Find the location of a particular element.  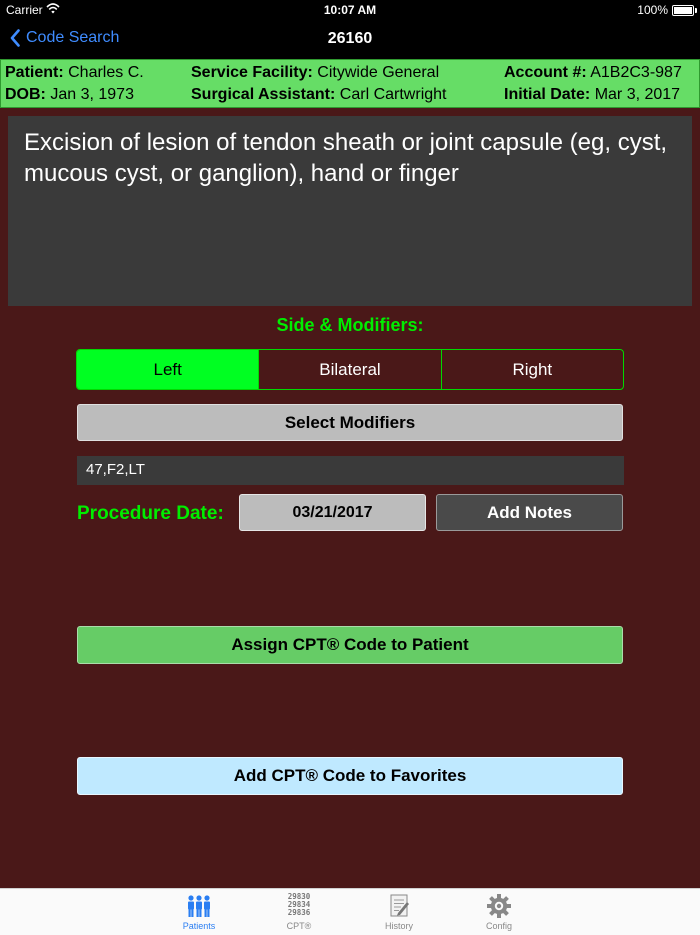

modifiers-field: 47,F2,LT is located at coordinates (350, 470).